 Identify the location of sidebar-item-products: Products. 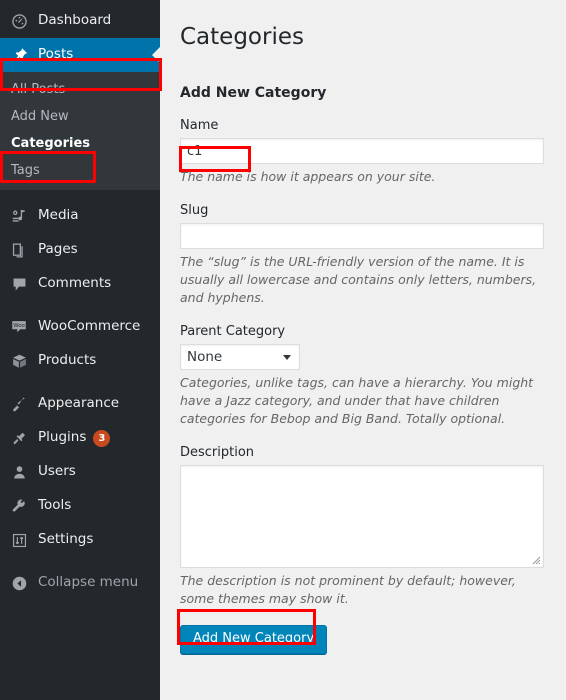
(80, 361).